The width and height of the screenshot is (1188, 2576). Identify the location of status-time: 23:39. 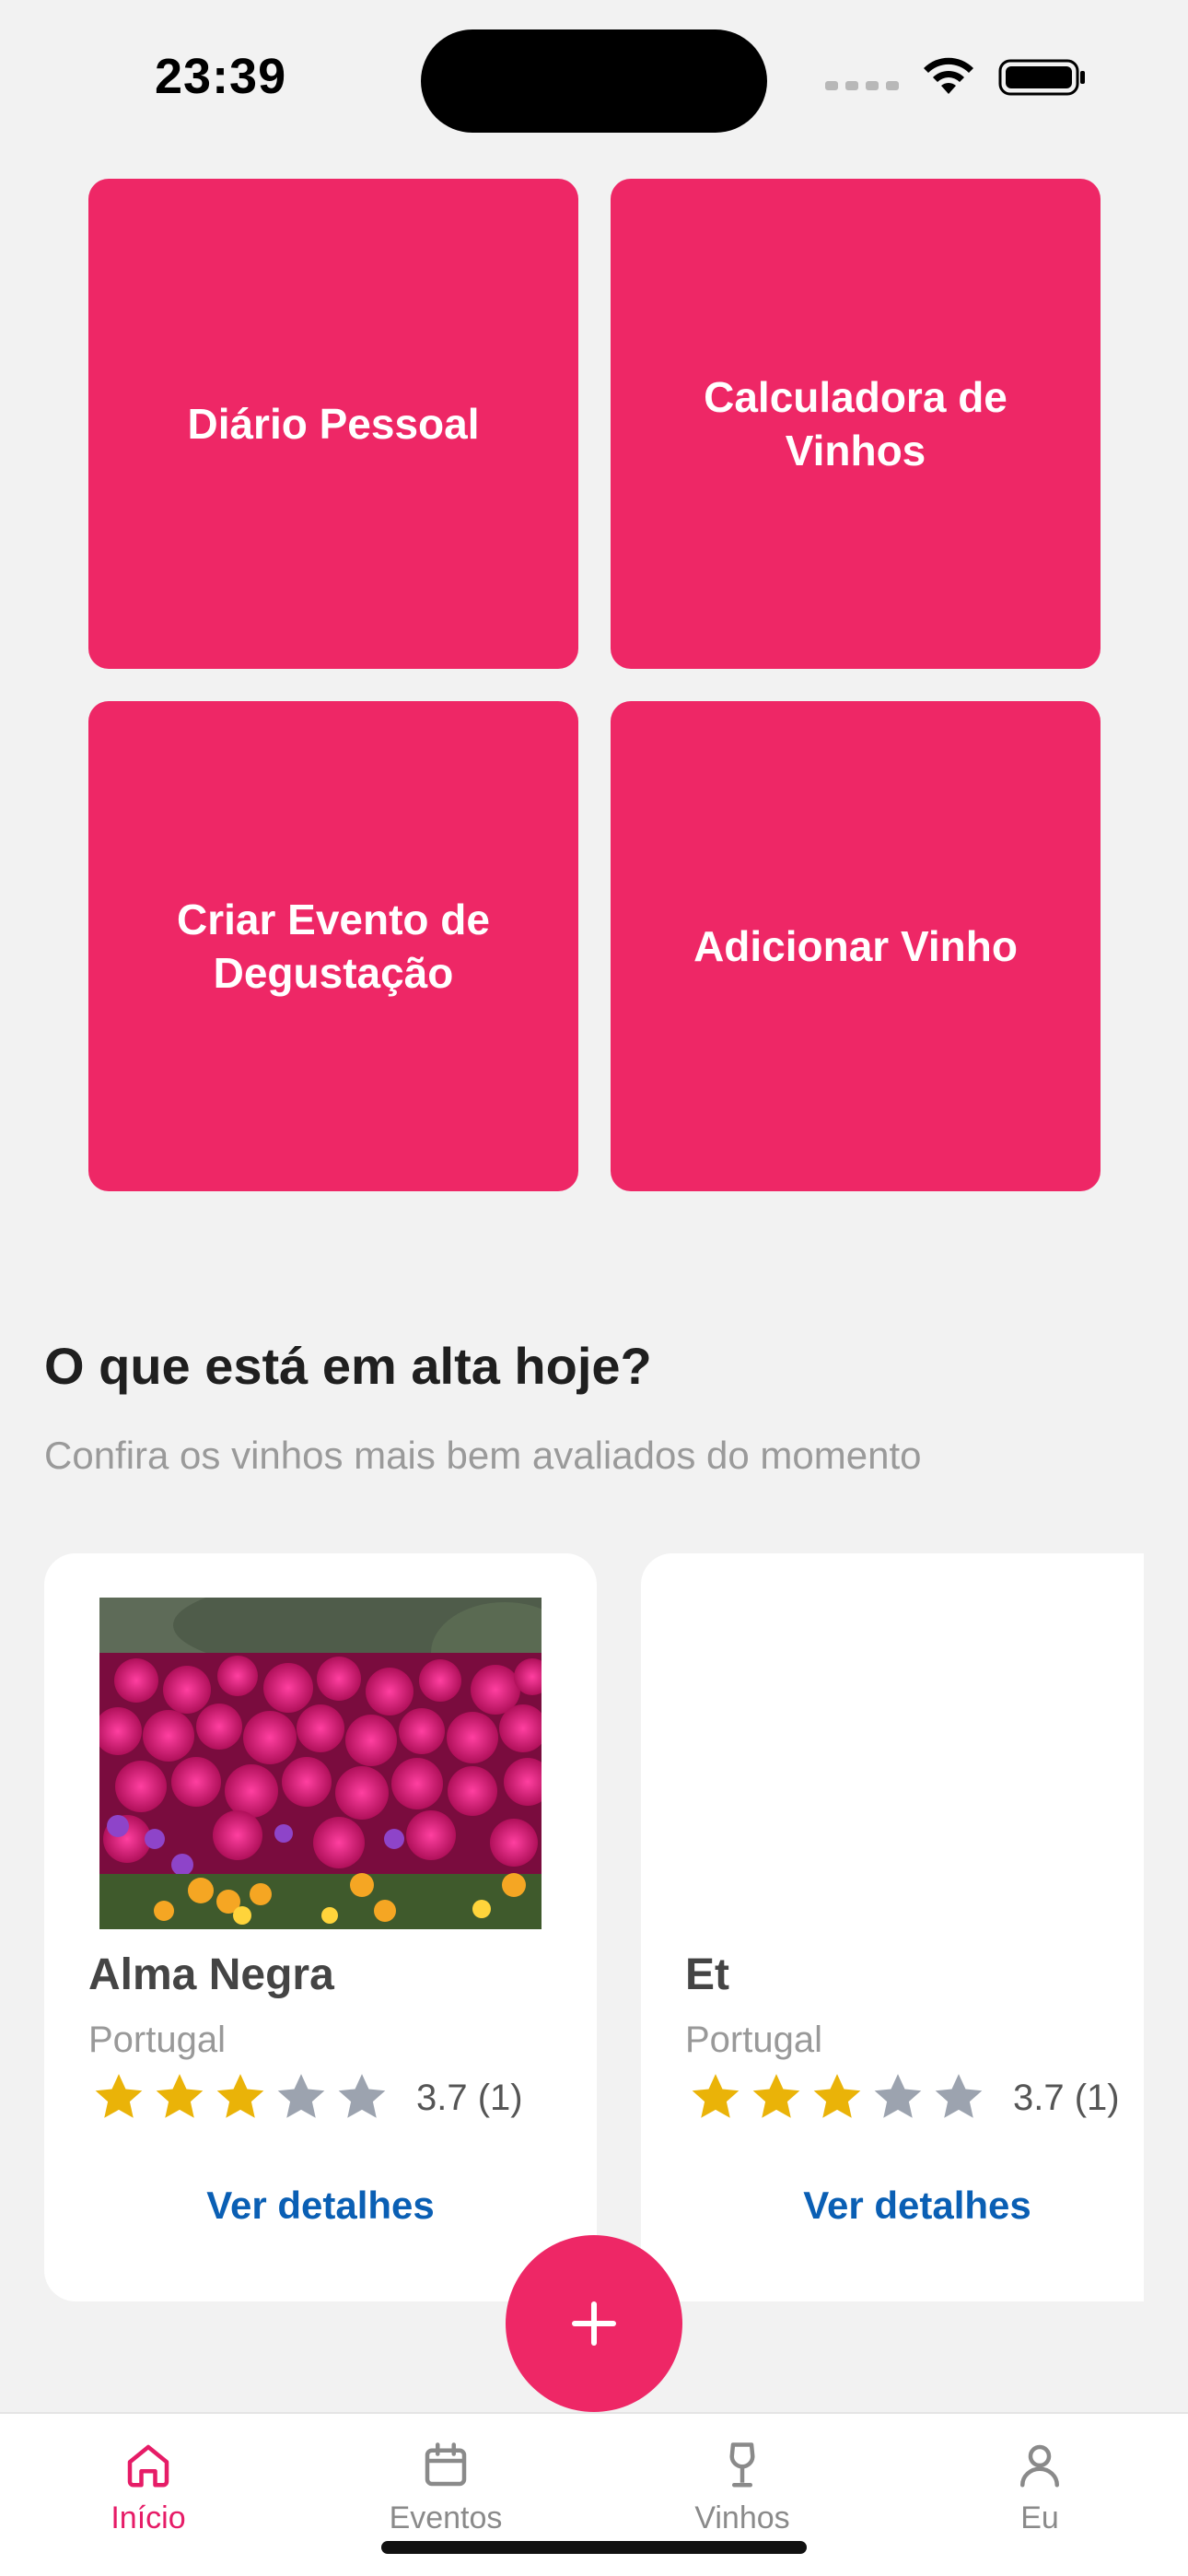
(221, 76).